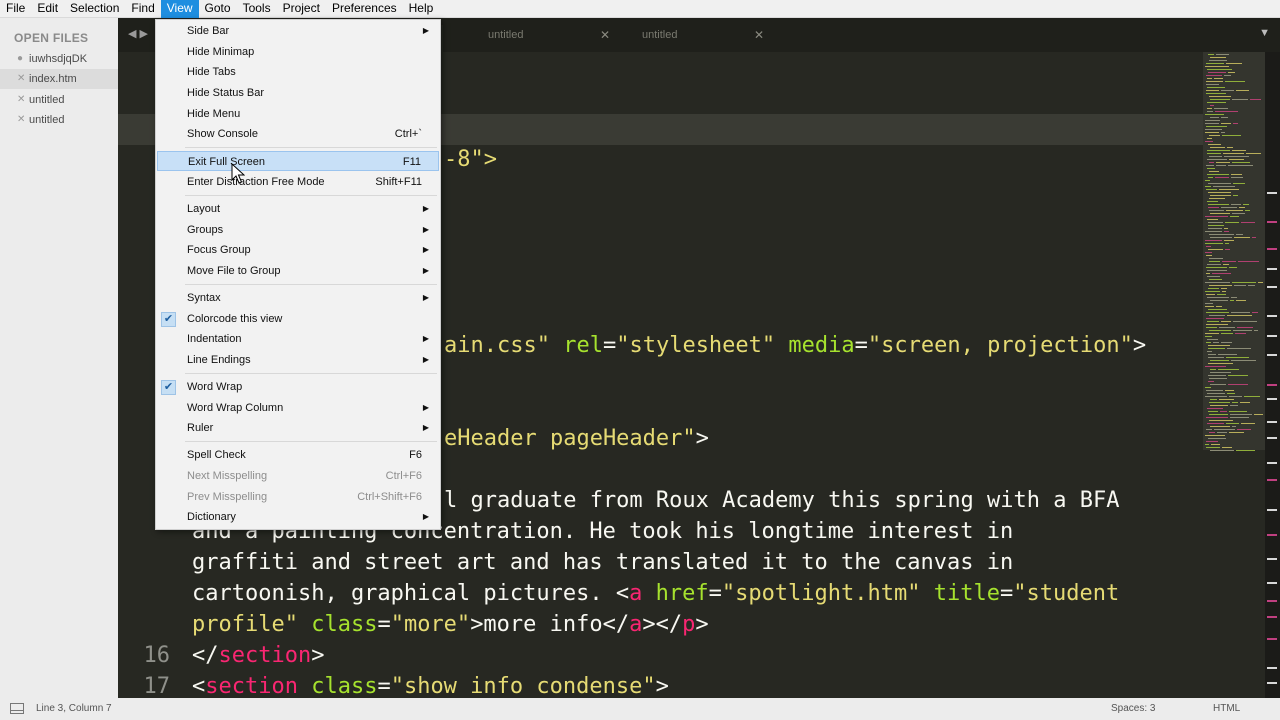 The image size is (1280, 720). Describe the element at coordinates (298, 182) in the screenshot. I see `menu-item-distraction-free-mode: Enter Distraction Free Mode Shift+F11` at that location.